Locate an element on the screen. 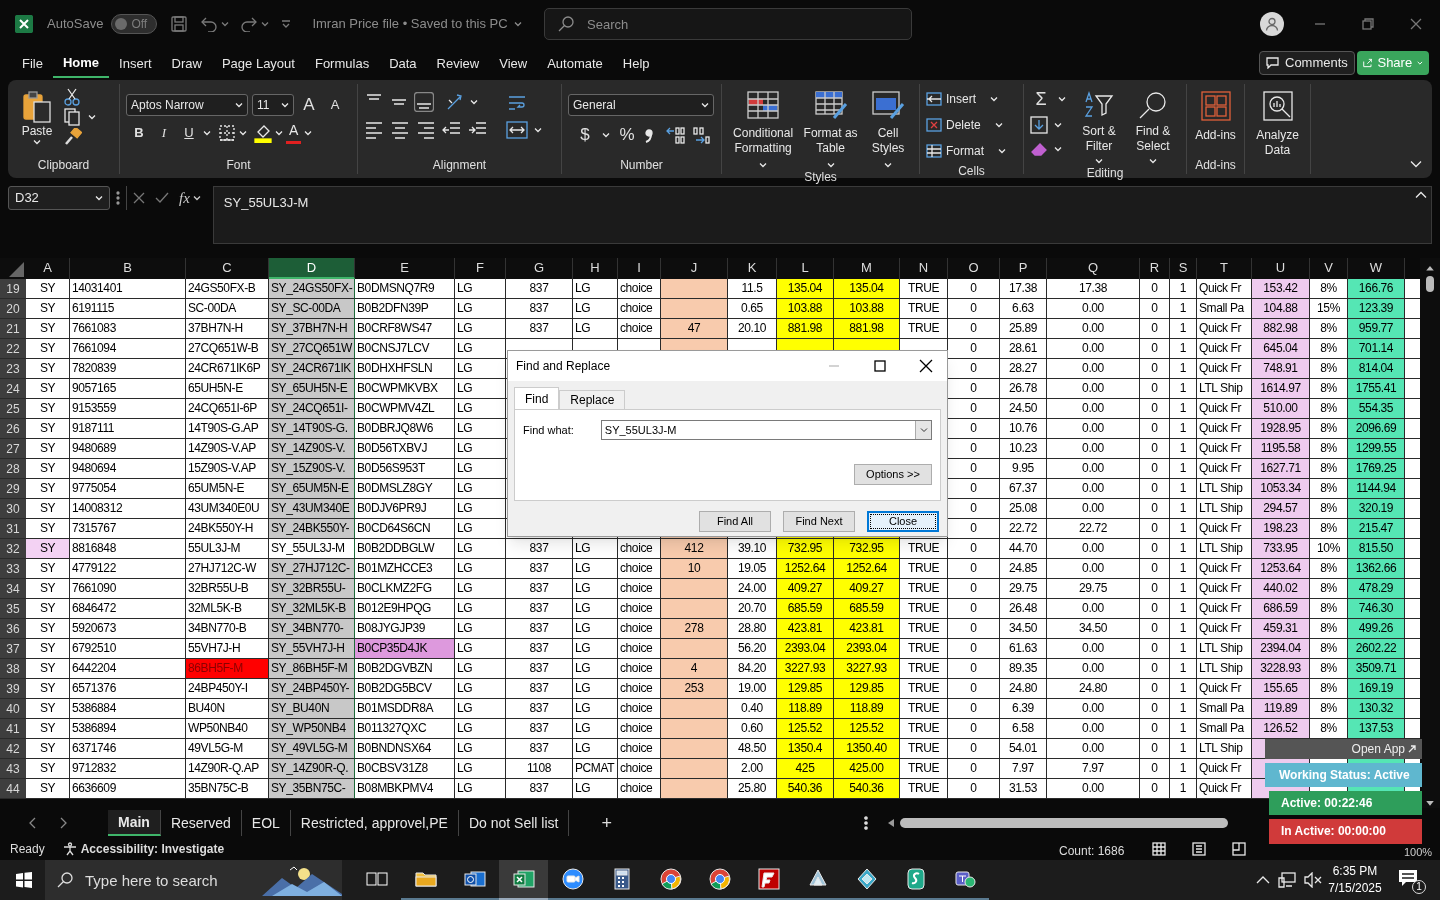 The width and height of the screenshot is (1440, 900). row-header: 37 is located at coordinates (13, 649).